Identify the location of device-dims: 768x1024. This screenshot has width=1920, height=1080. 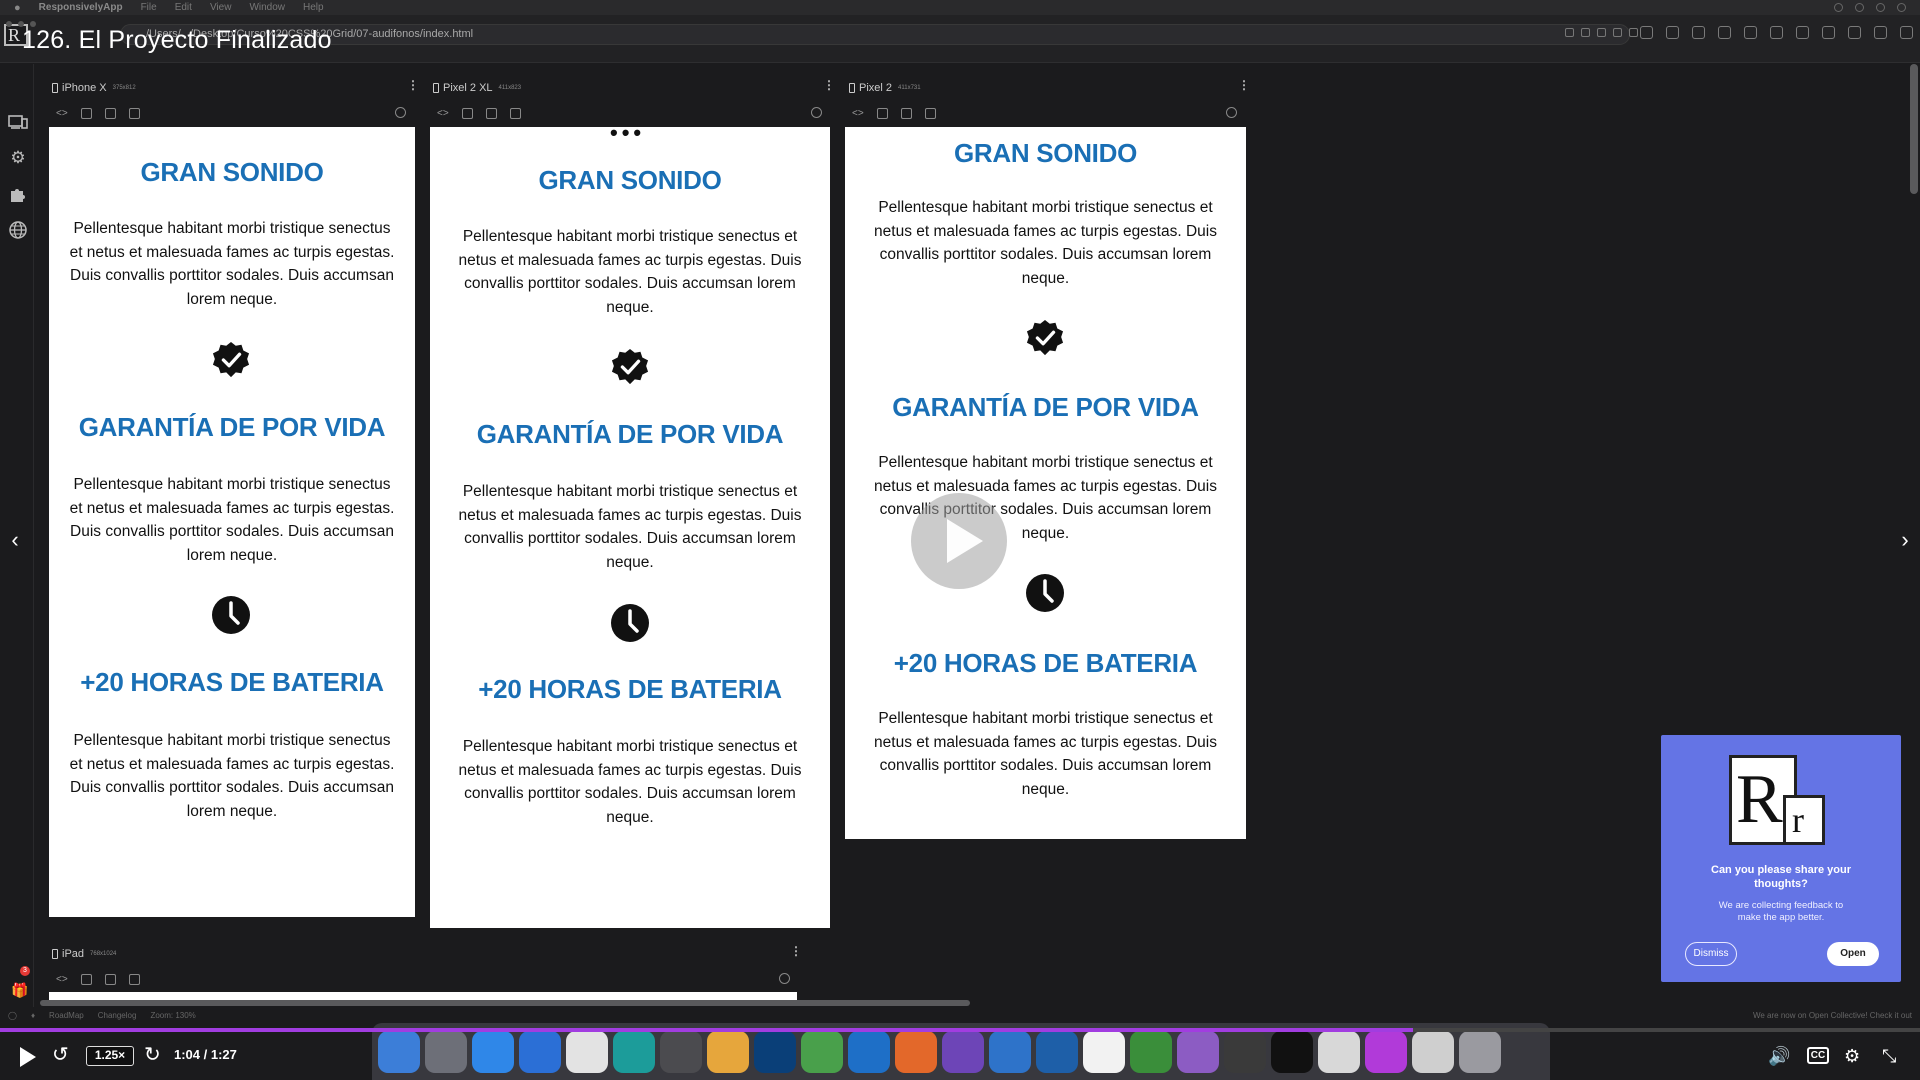
(103, 954).